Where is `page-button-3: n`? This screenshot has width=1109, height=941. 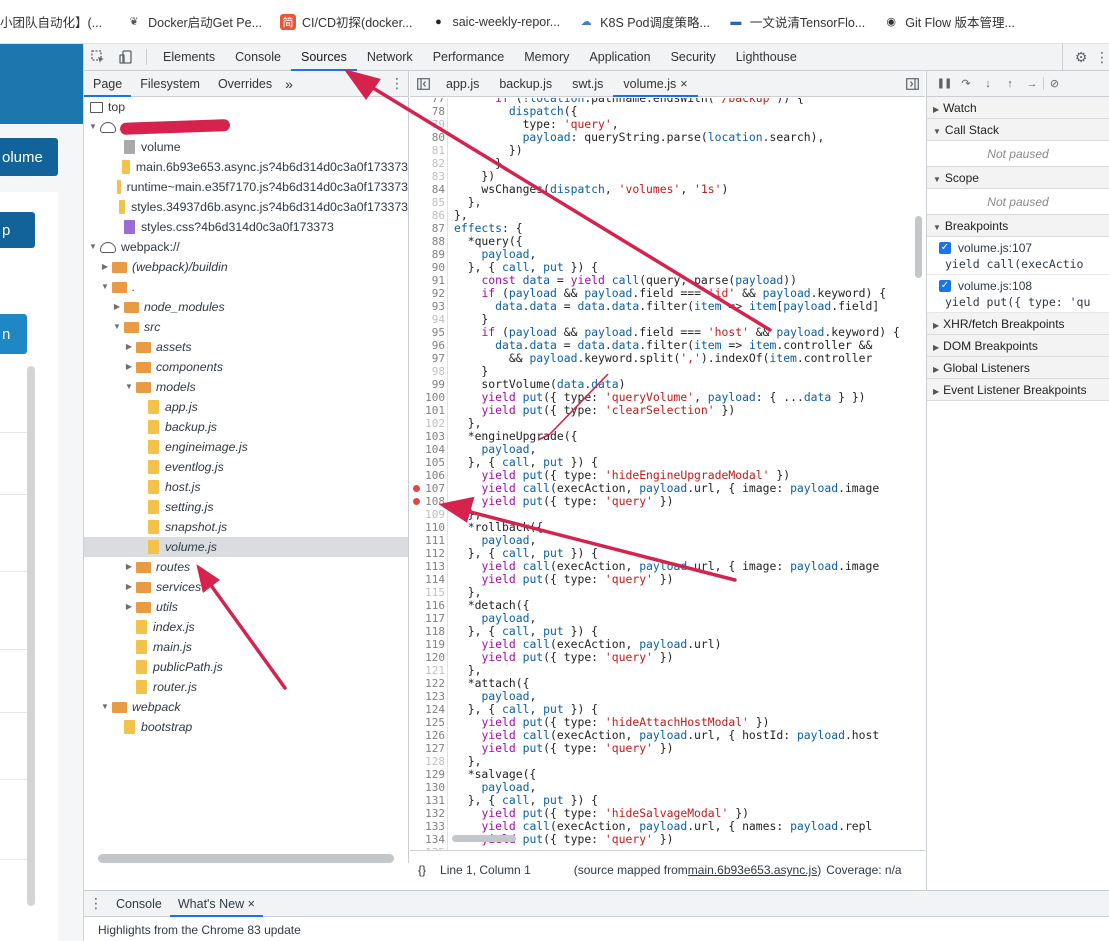
page-button-3: n is located at coordinates (13, 334).